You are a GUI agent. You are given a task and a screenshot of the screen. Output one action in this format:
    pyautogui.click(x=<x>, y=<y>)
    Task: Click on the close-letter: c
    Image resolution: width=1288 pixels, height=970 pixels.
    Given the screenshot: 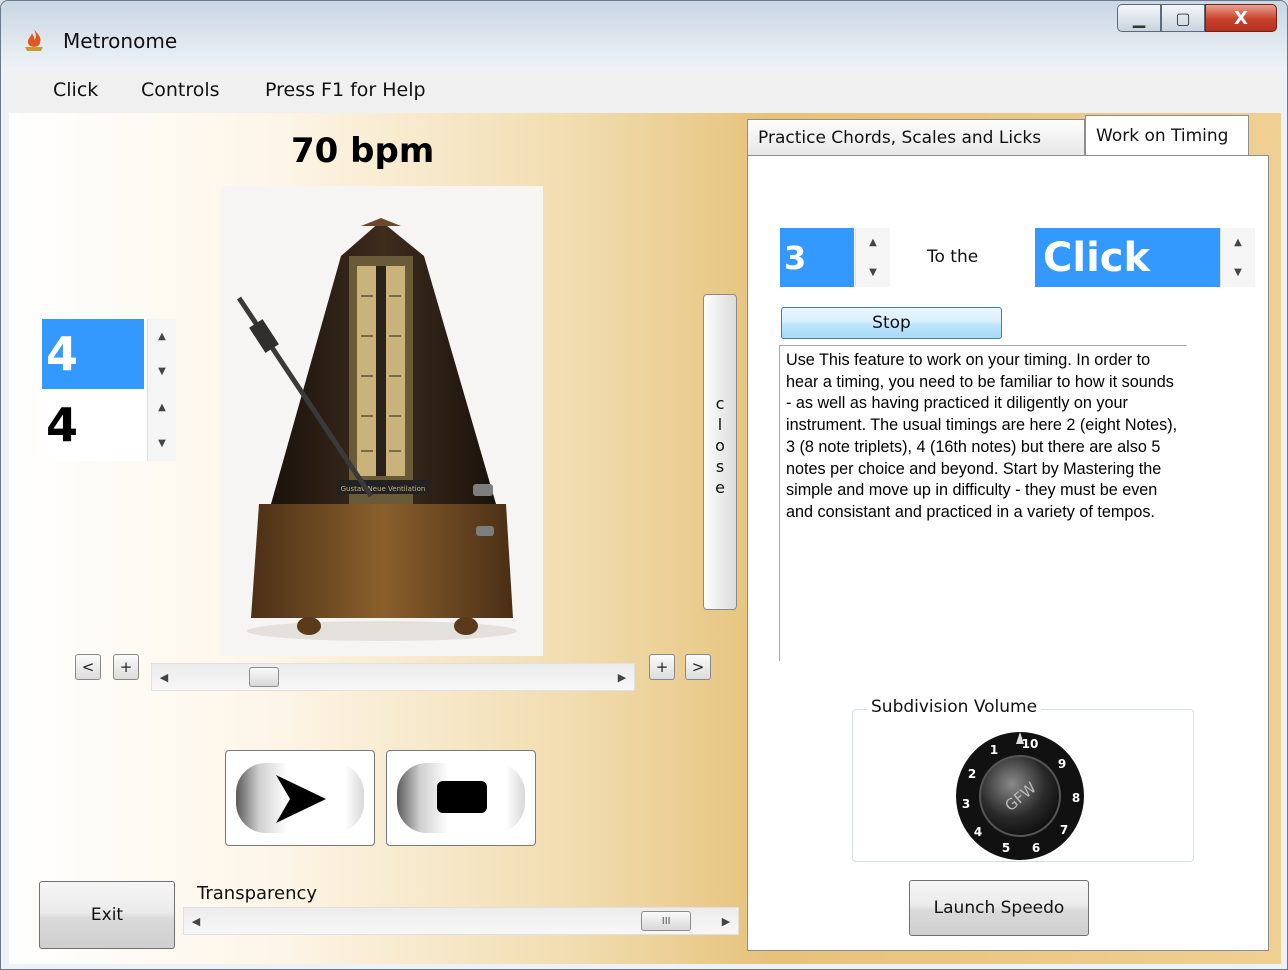 What is the action you would take?
    pyautogui.click(x=720, y=403)
    